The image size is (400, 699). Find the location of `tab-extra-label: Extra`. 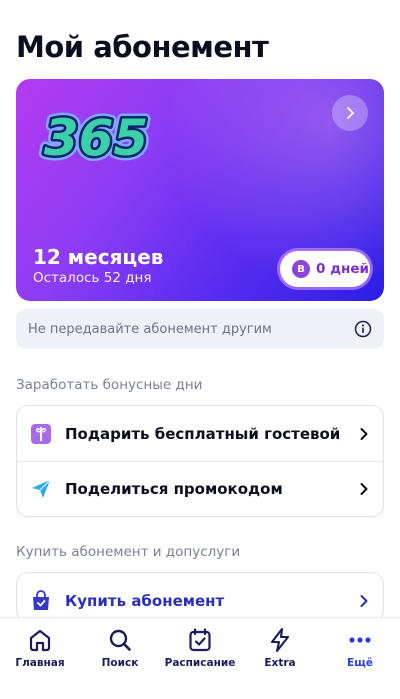

tab-extra-label: Extra is located at coordinates (280, 663).